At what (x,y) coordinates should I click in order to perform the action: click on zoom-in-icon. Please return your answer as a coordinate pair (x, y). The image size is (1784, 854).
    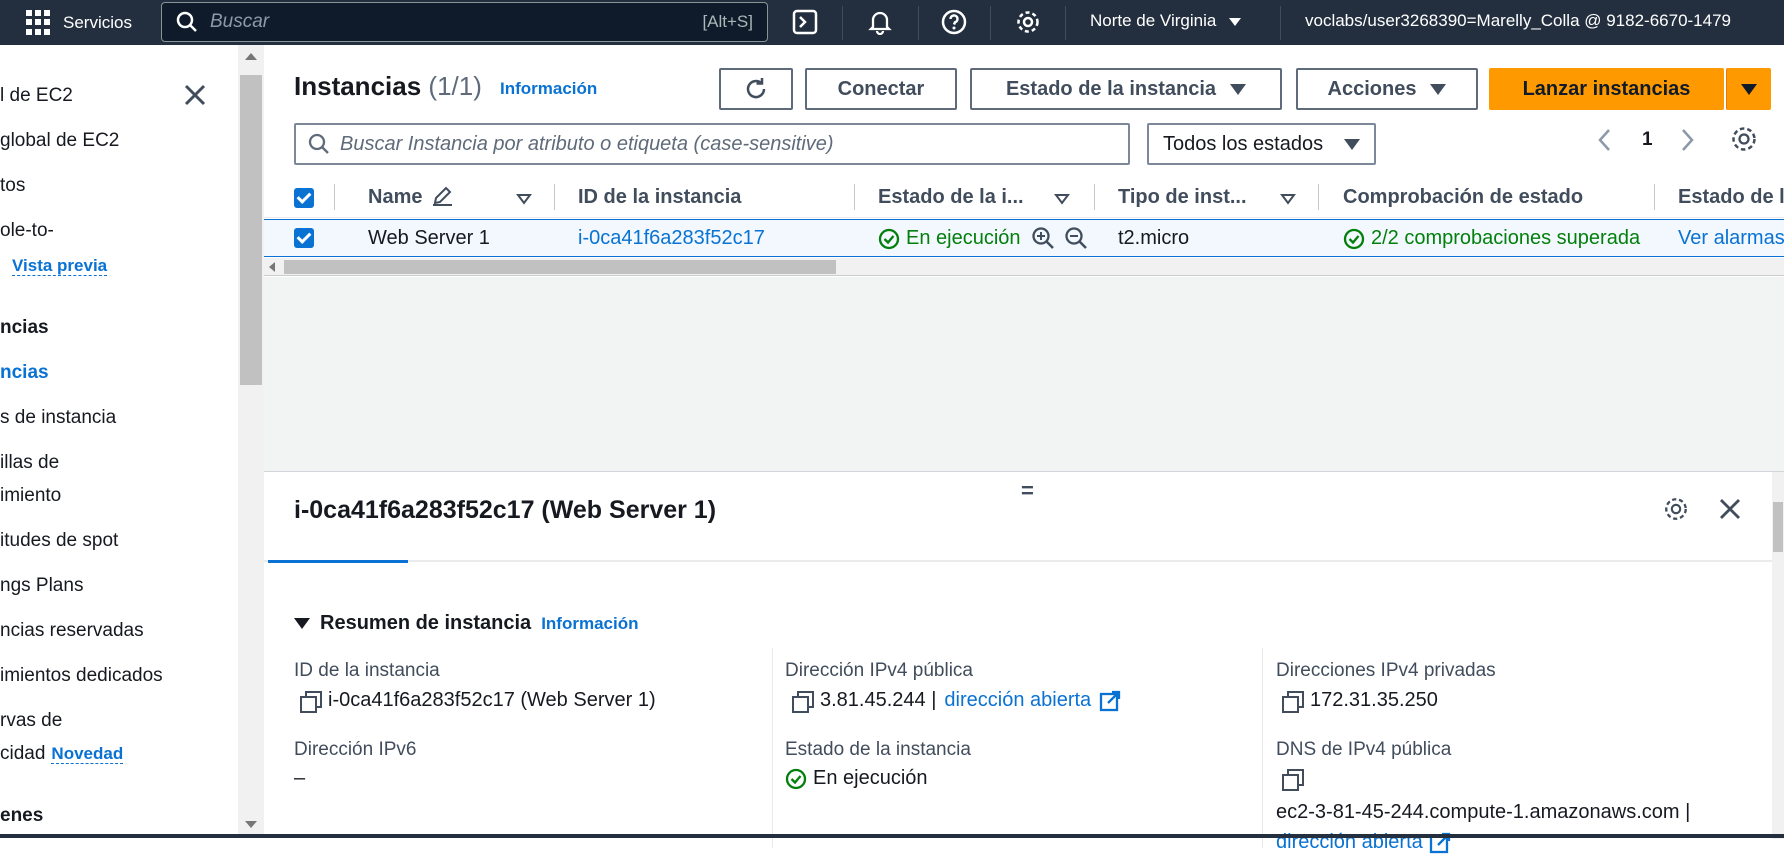
    Looking at the image, I should click on (1043, 238).